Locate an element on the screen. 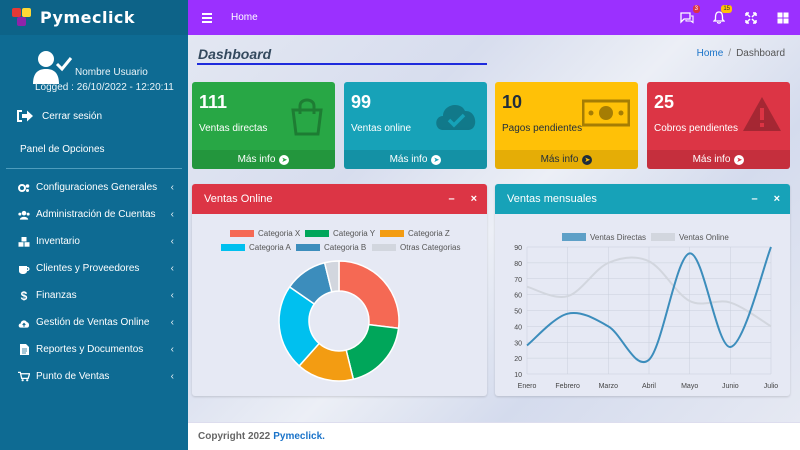 The height and width of the screenshot is (450, 800). stat-value: 25 is located at coordinates (664, 102).